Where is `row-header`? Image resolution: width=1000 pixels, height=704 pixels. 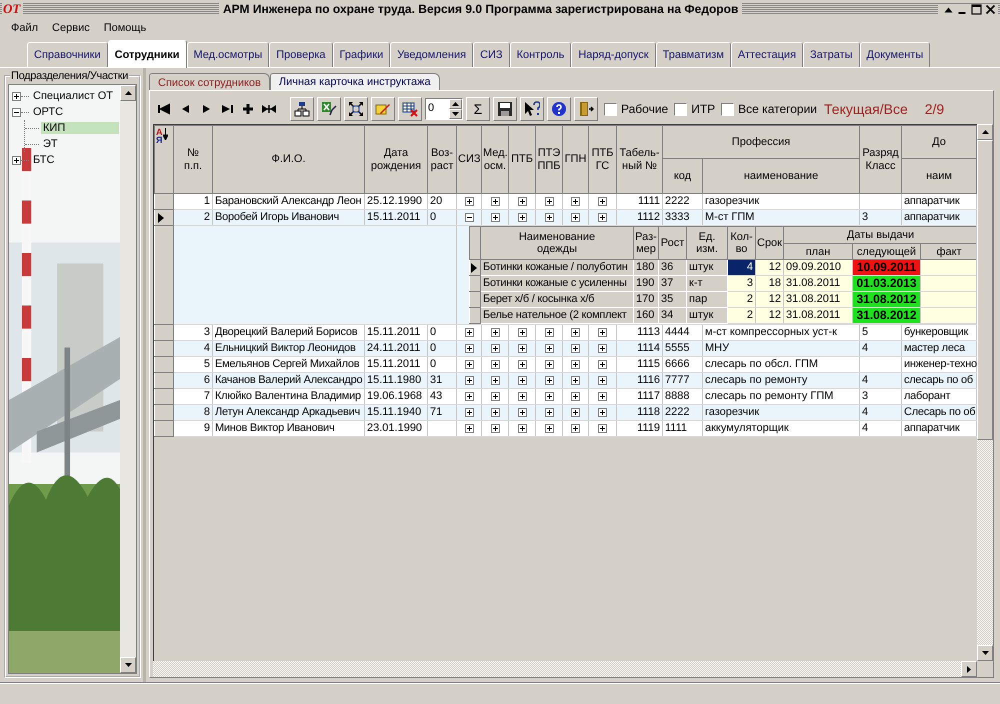
row-header is located at coordinates (164, 218).